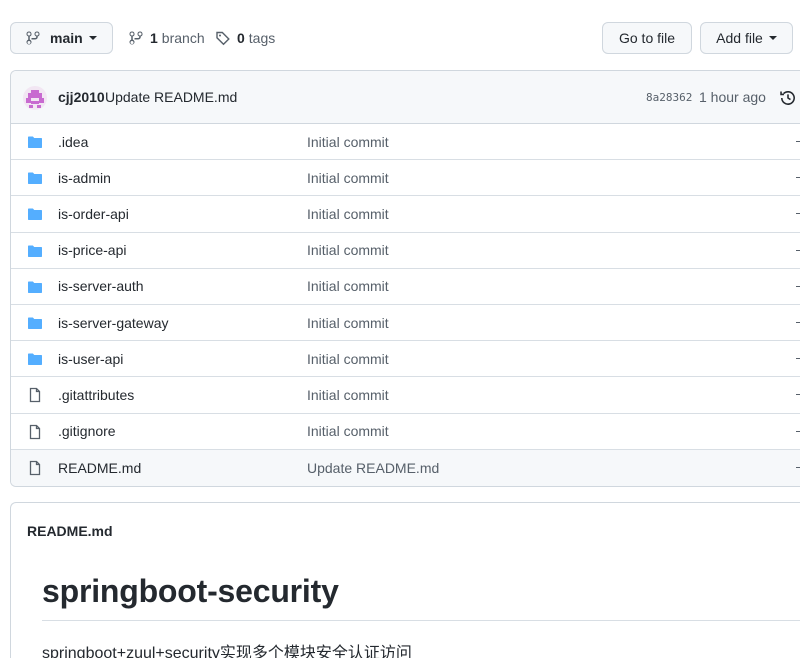  I want to click on file-name-link: .gitignore, so click(87, 431).